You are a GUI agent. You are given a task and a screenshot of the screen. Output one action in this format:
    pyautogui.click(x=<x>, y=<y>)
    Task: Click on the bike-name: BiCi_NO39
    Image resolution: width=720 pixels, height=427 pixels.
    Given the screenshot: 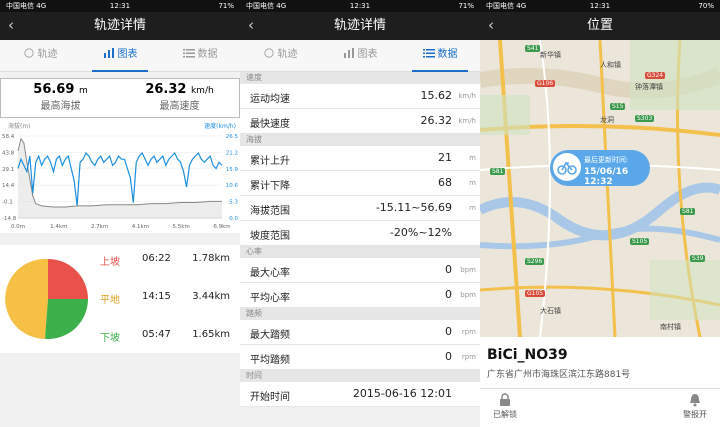 What is the action you would take?
    pyautogui.click(x=527, y=355)
    